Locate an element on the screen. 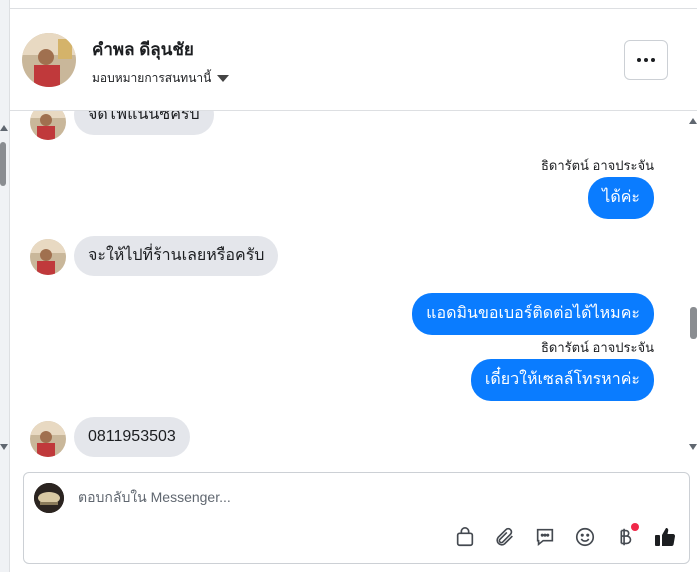 The height and width of the screenshot is (572, 697). baht-icon is located at coordinates (626, 536).